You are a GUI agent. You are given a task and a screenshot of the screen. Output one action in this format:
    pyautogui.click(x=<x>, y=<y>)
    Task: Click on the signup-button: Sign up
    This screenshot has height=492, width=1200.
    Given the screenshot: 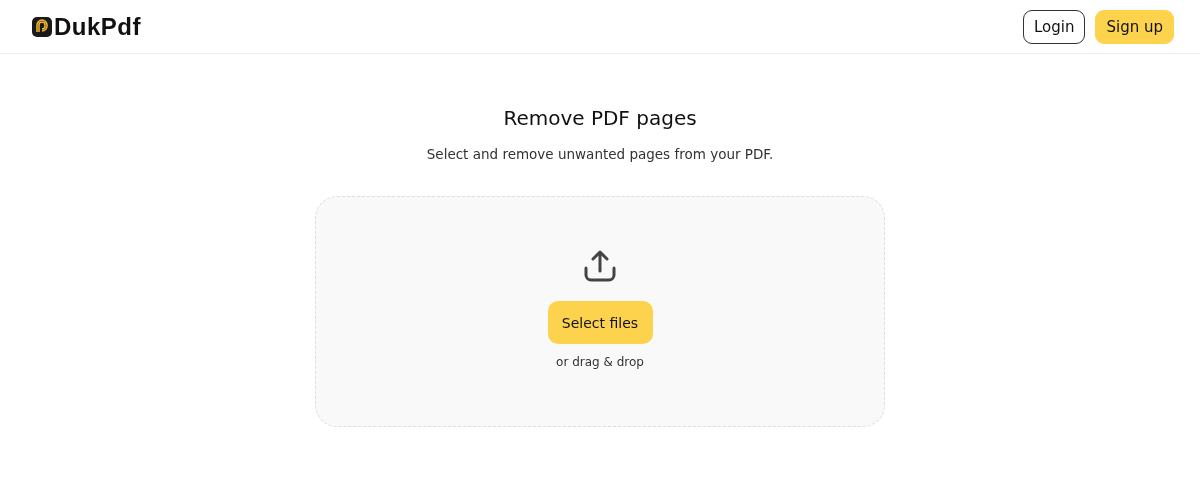 What is the action you would take?
    pyautogui.click(x=1134, y=26)
    